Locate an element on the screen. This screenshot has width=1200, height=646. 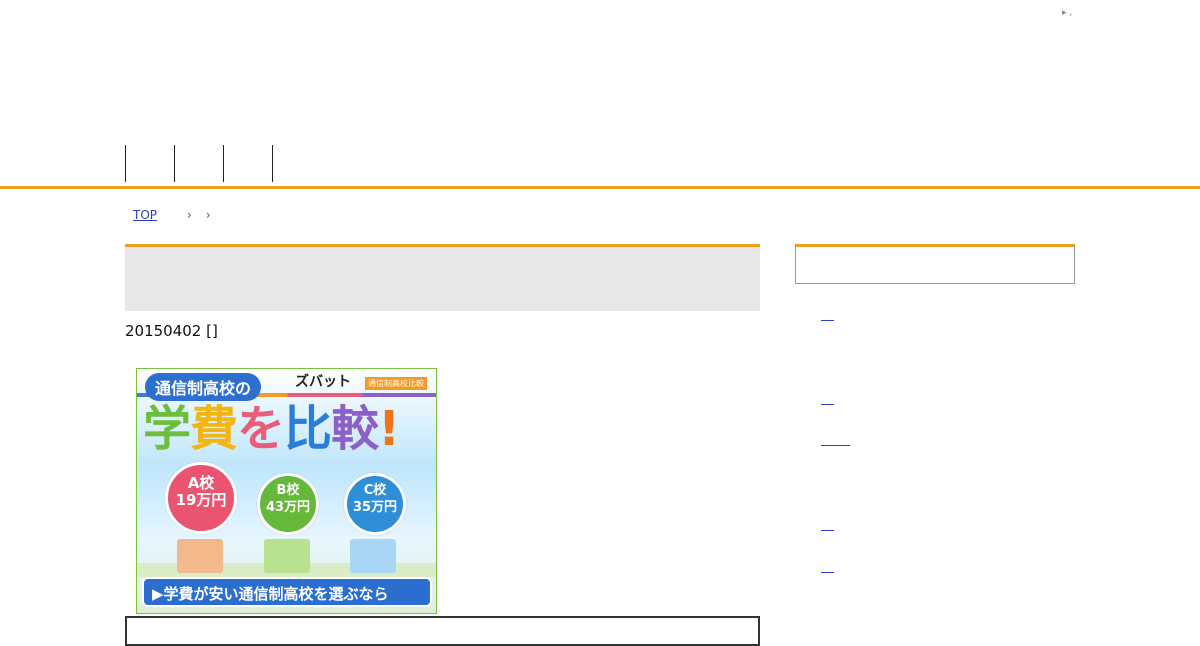
bubble-amount: 35万円 is located at coordinates (375, 507).